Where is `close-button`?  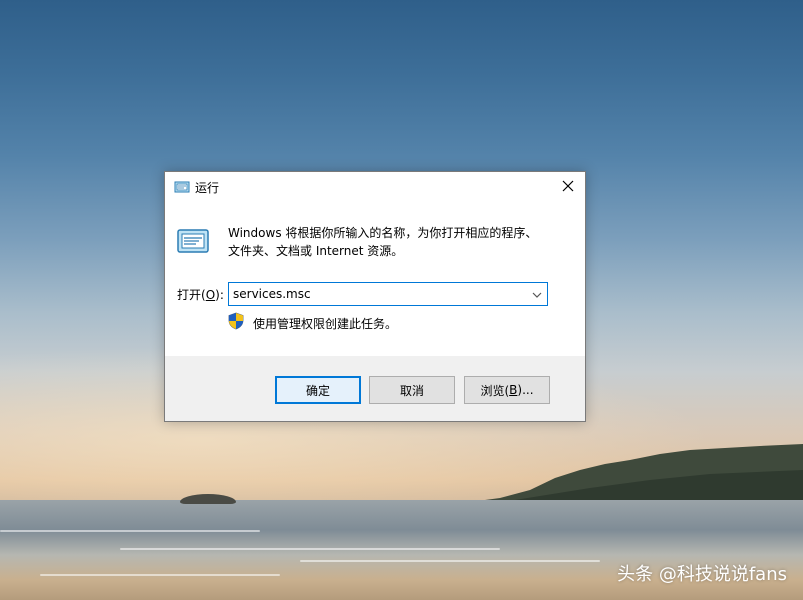 close-button is located at coordinates (568, 187).